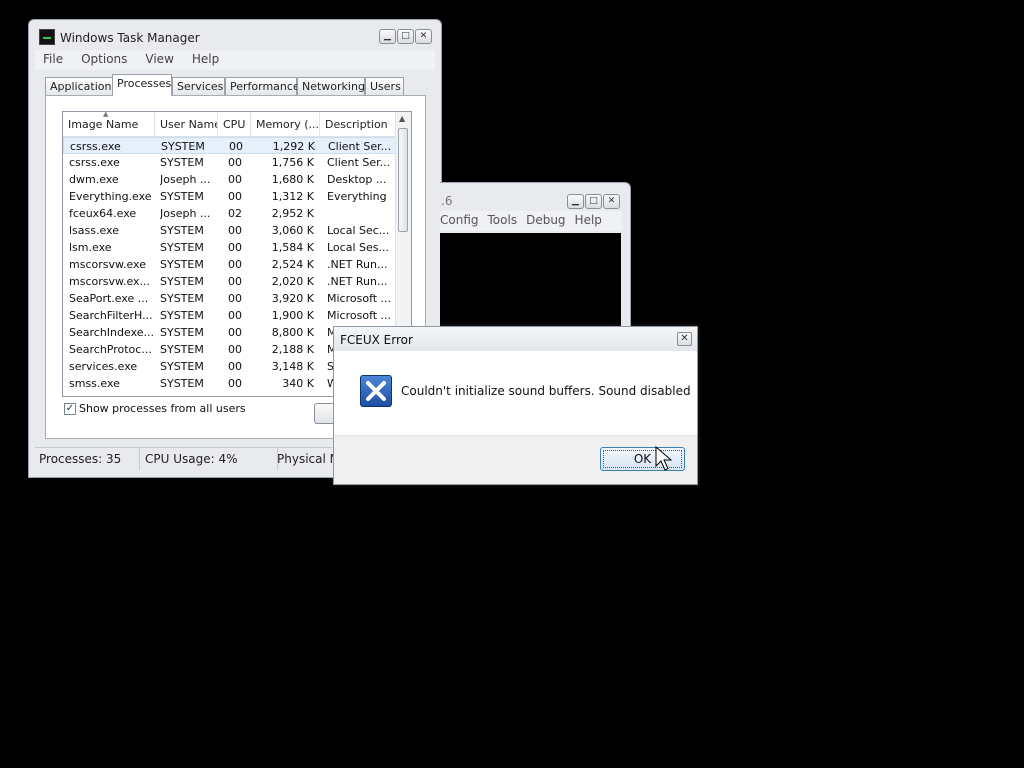 The height and width of the screenshot is (768, 1024). Describe the element at coordinates (107, 264) in the screenshot. I see `cell-image: mscorsvw.exe` at that location.